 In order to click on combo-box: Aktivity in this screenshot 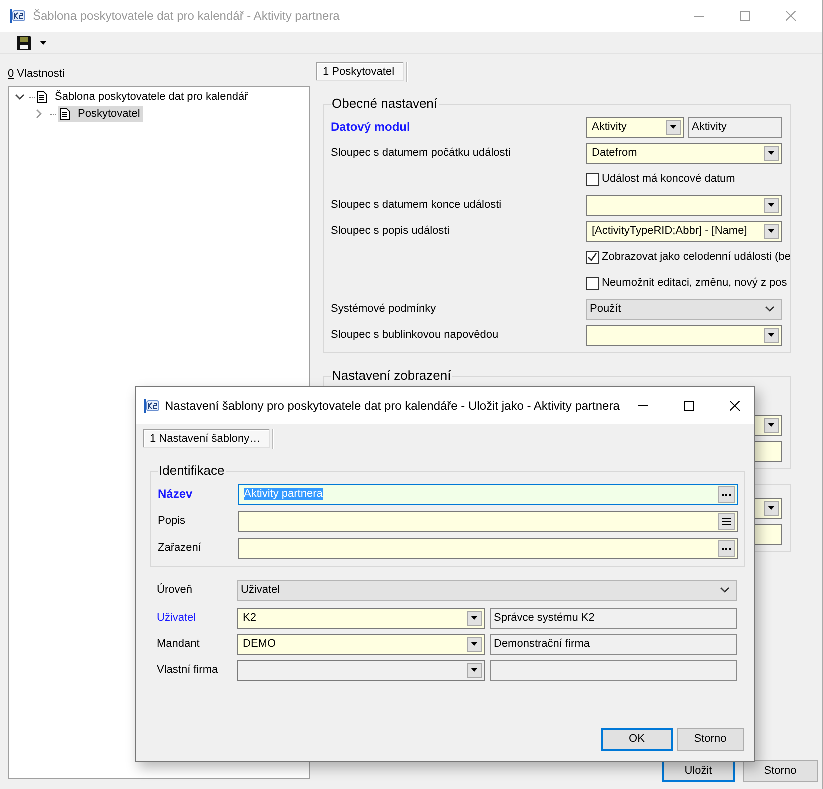, I will do `click(635, 127)`.